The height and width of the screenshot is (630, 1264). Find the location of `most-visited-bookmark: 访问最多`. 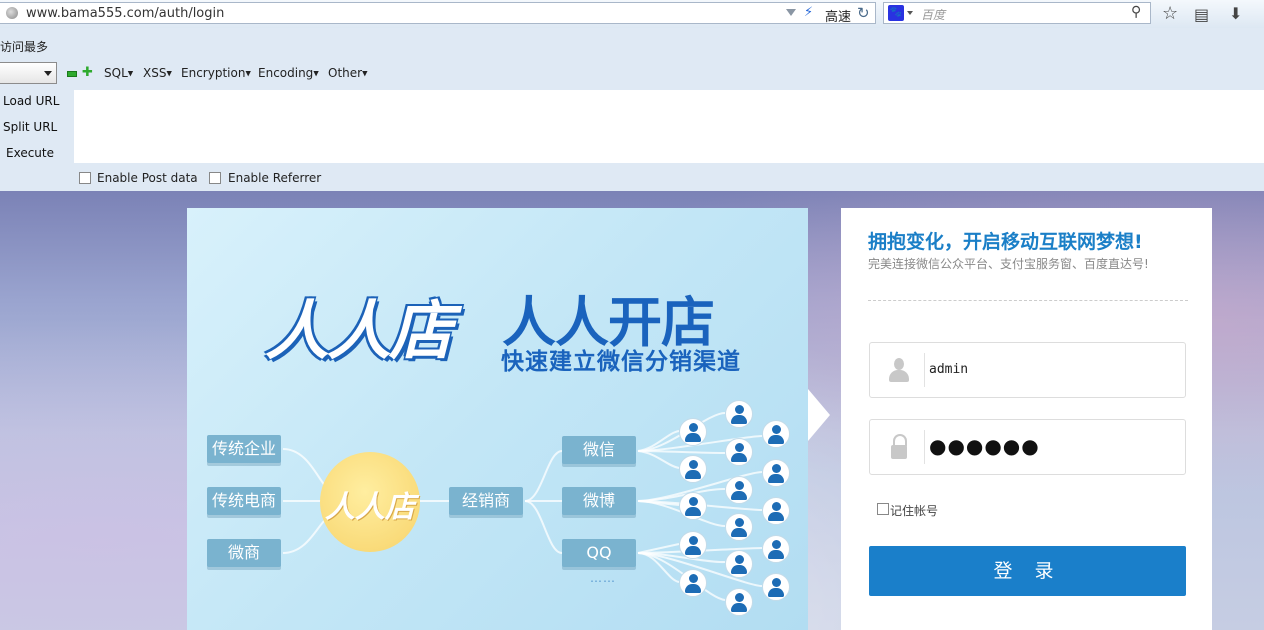

most-visited-bookmark: 访问最多 is located at coordinates (24, 46).